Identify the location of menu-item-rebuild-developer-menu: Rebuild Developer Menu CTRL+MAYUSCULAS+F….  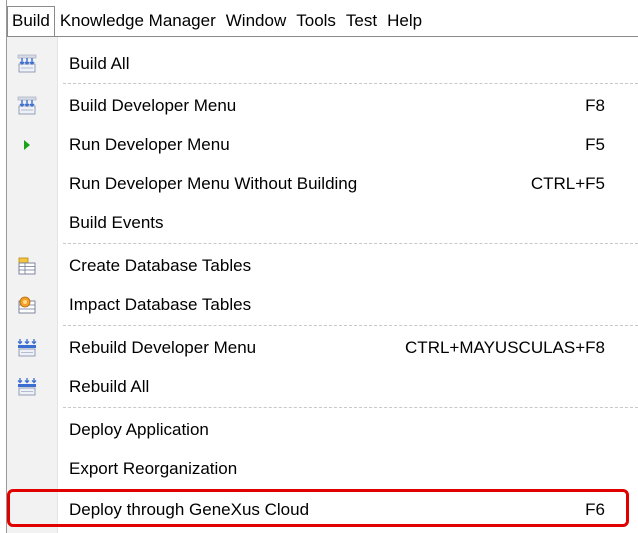
(322, 348).